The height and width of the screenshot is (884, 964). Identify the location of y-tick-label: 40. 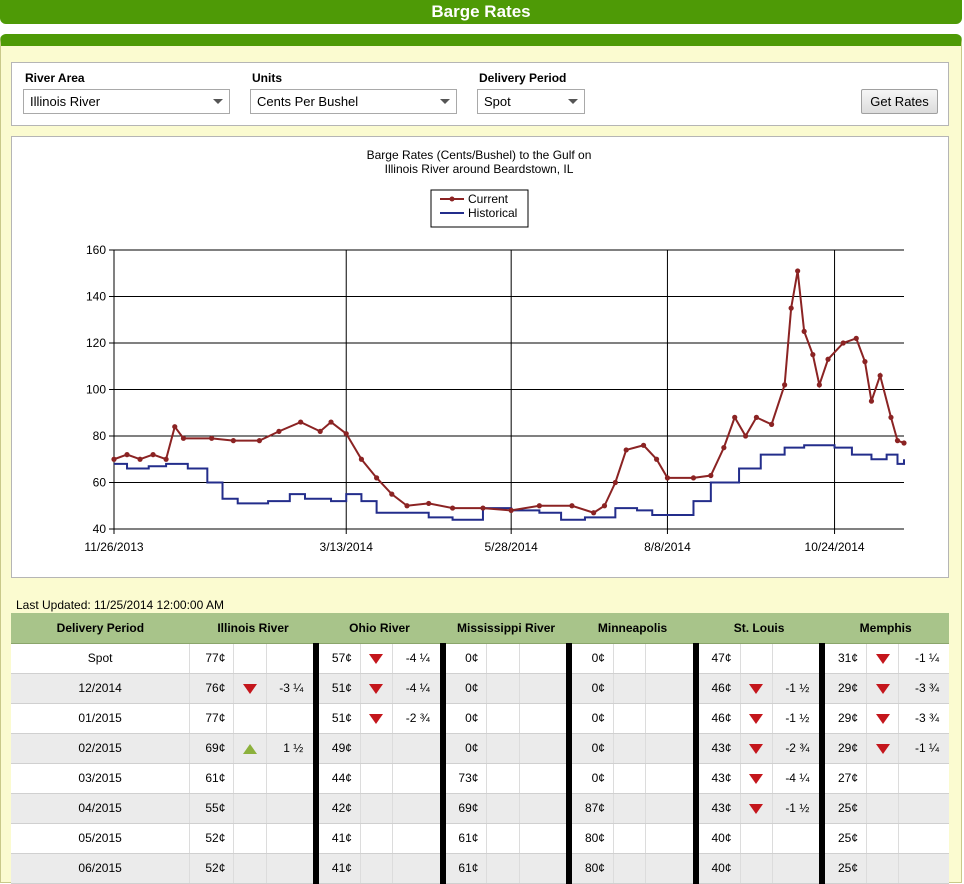
(100, 529).